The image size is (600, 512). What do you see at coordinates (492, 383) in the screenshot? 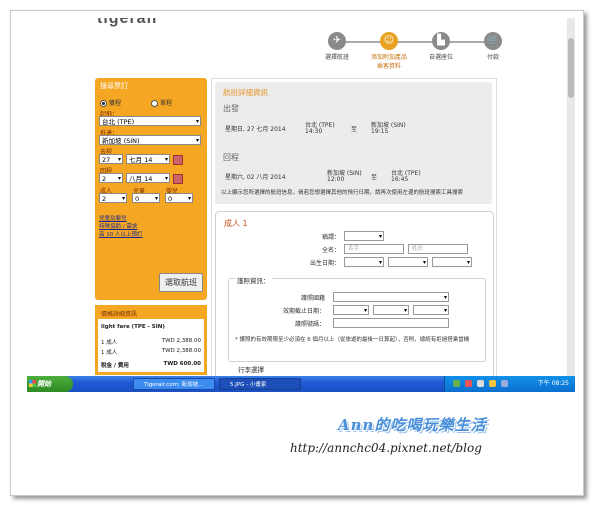
I see `tray-app-icon` at bounding box center [492, 383].